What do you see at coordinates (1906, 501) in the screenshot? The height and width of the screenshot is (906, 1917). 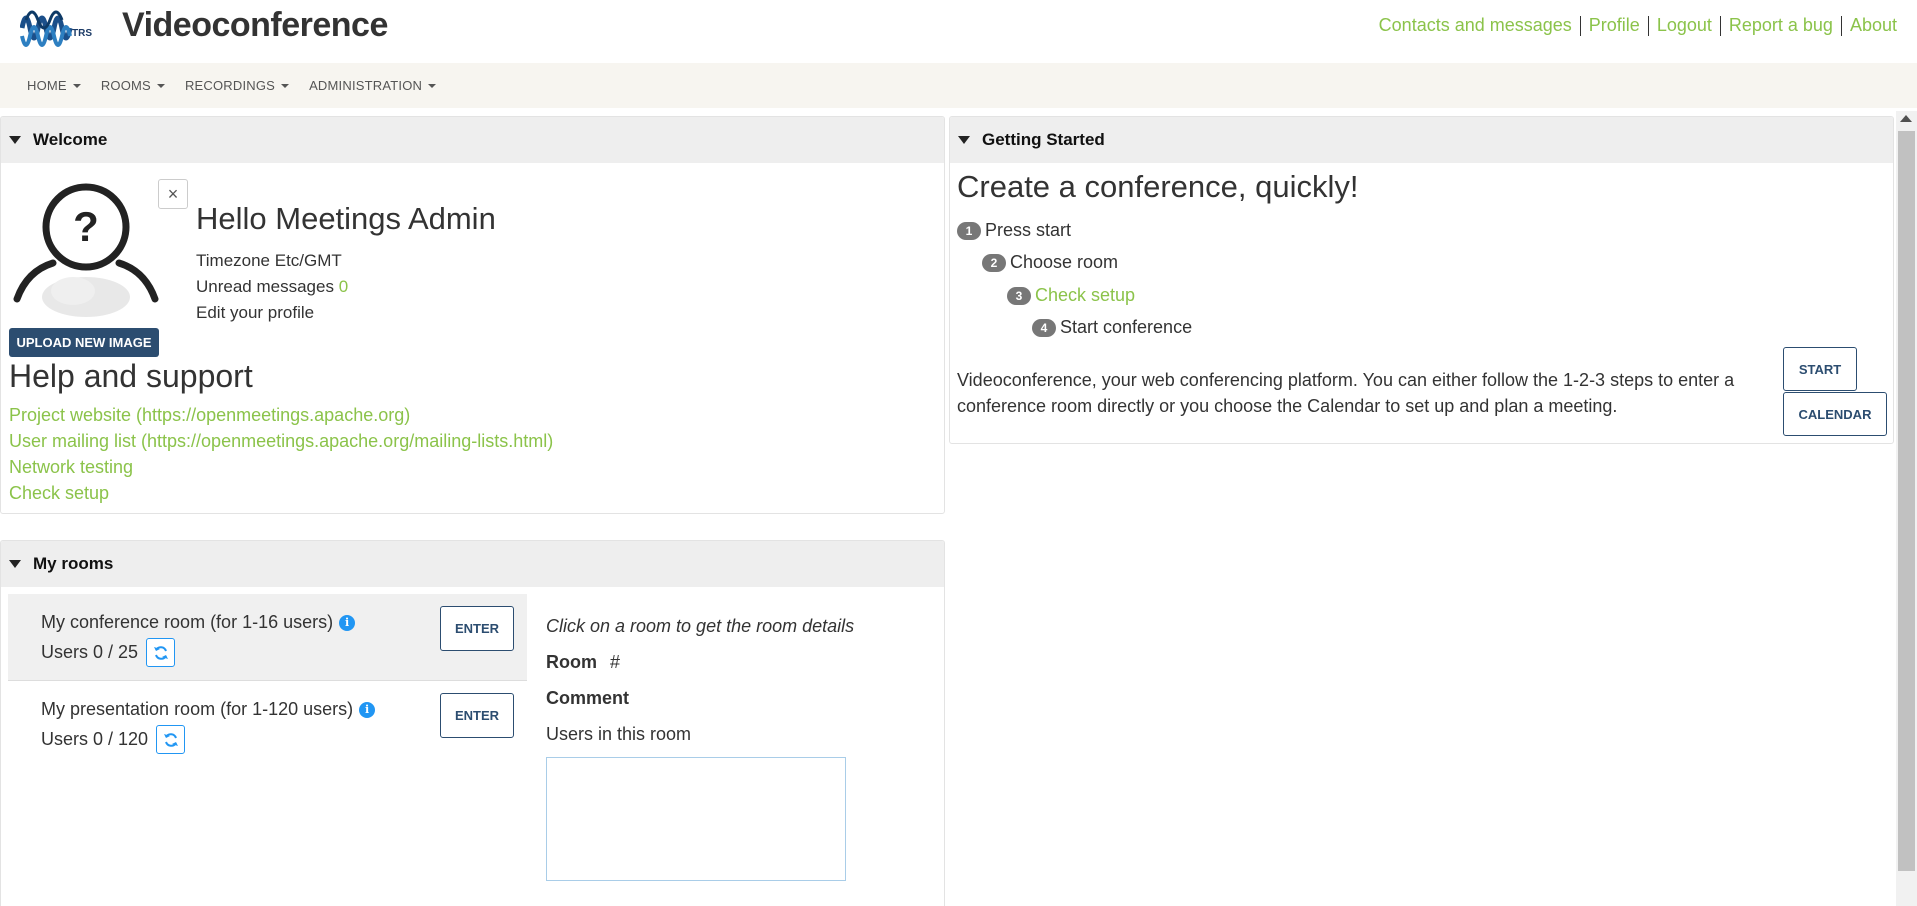 I see `scroll-thumb` at bounding box center [1906, 501].